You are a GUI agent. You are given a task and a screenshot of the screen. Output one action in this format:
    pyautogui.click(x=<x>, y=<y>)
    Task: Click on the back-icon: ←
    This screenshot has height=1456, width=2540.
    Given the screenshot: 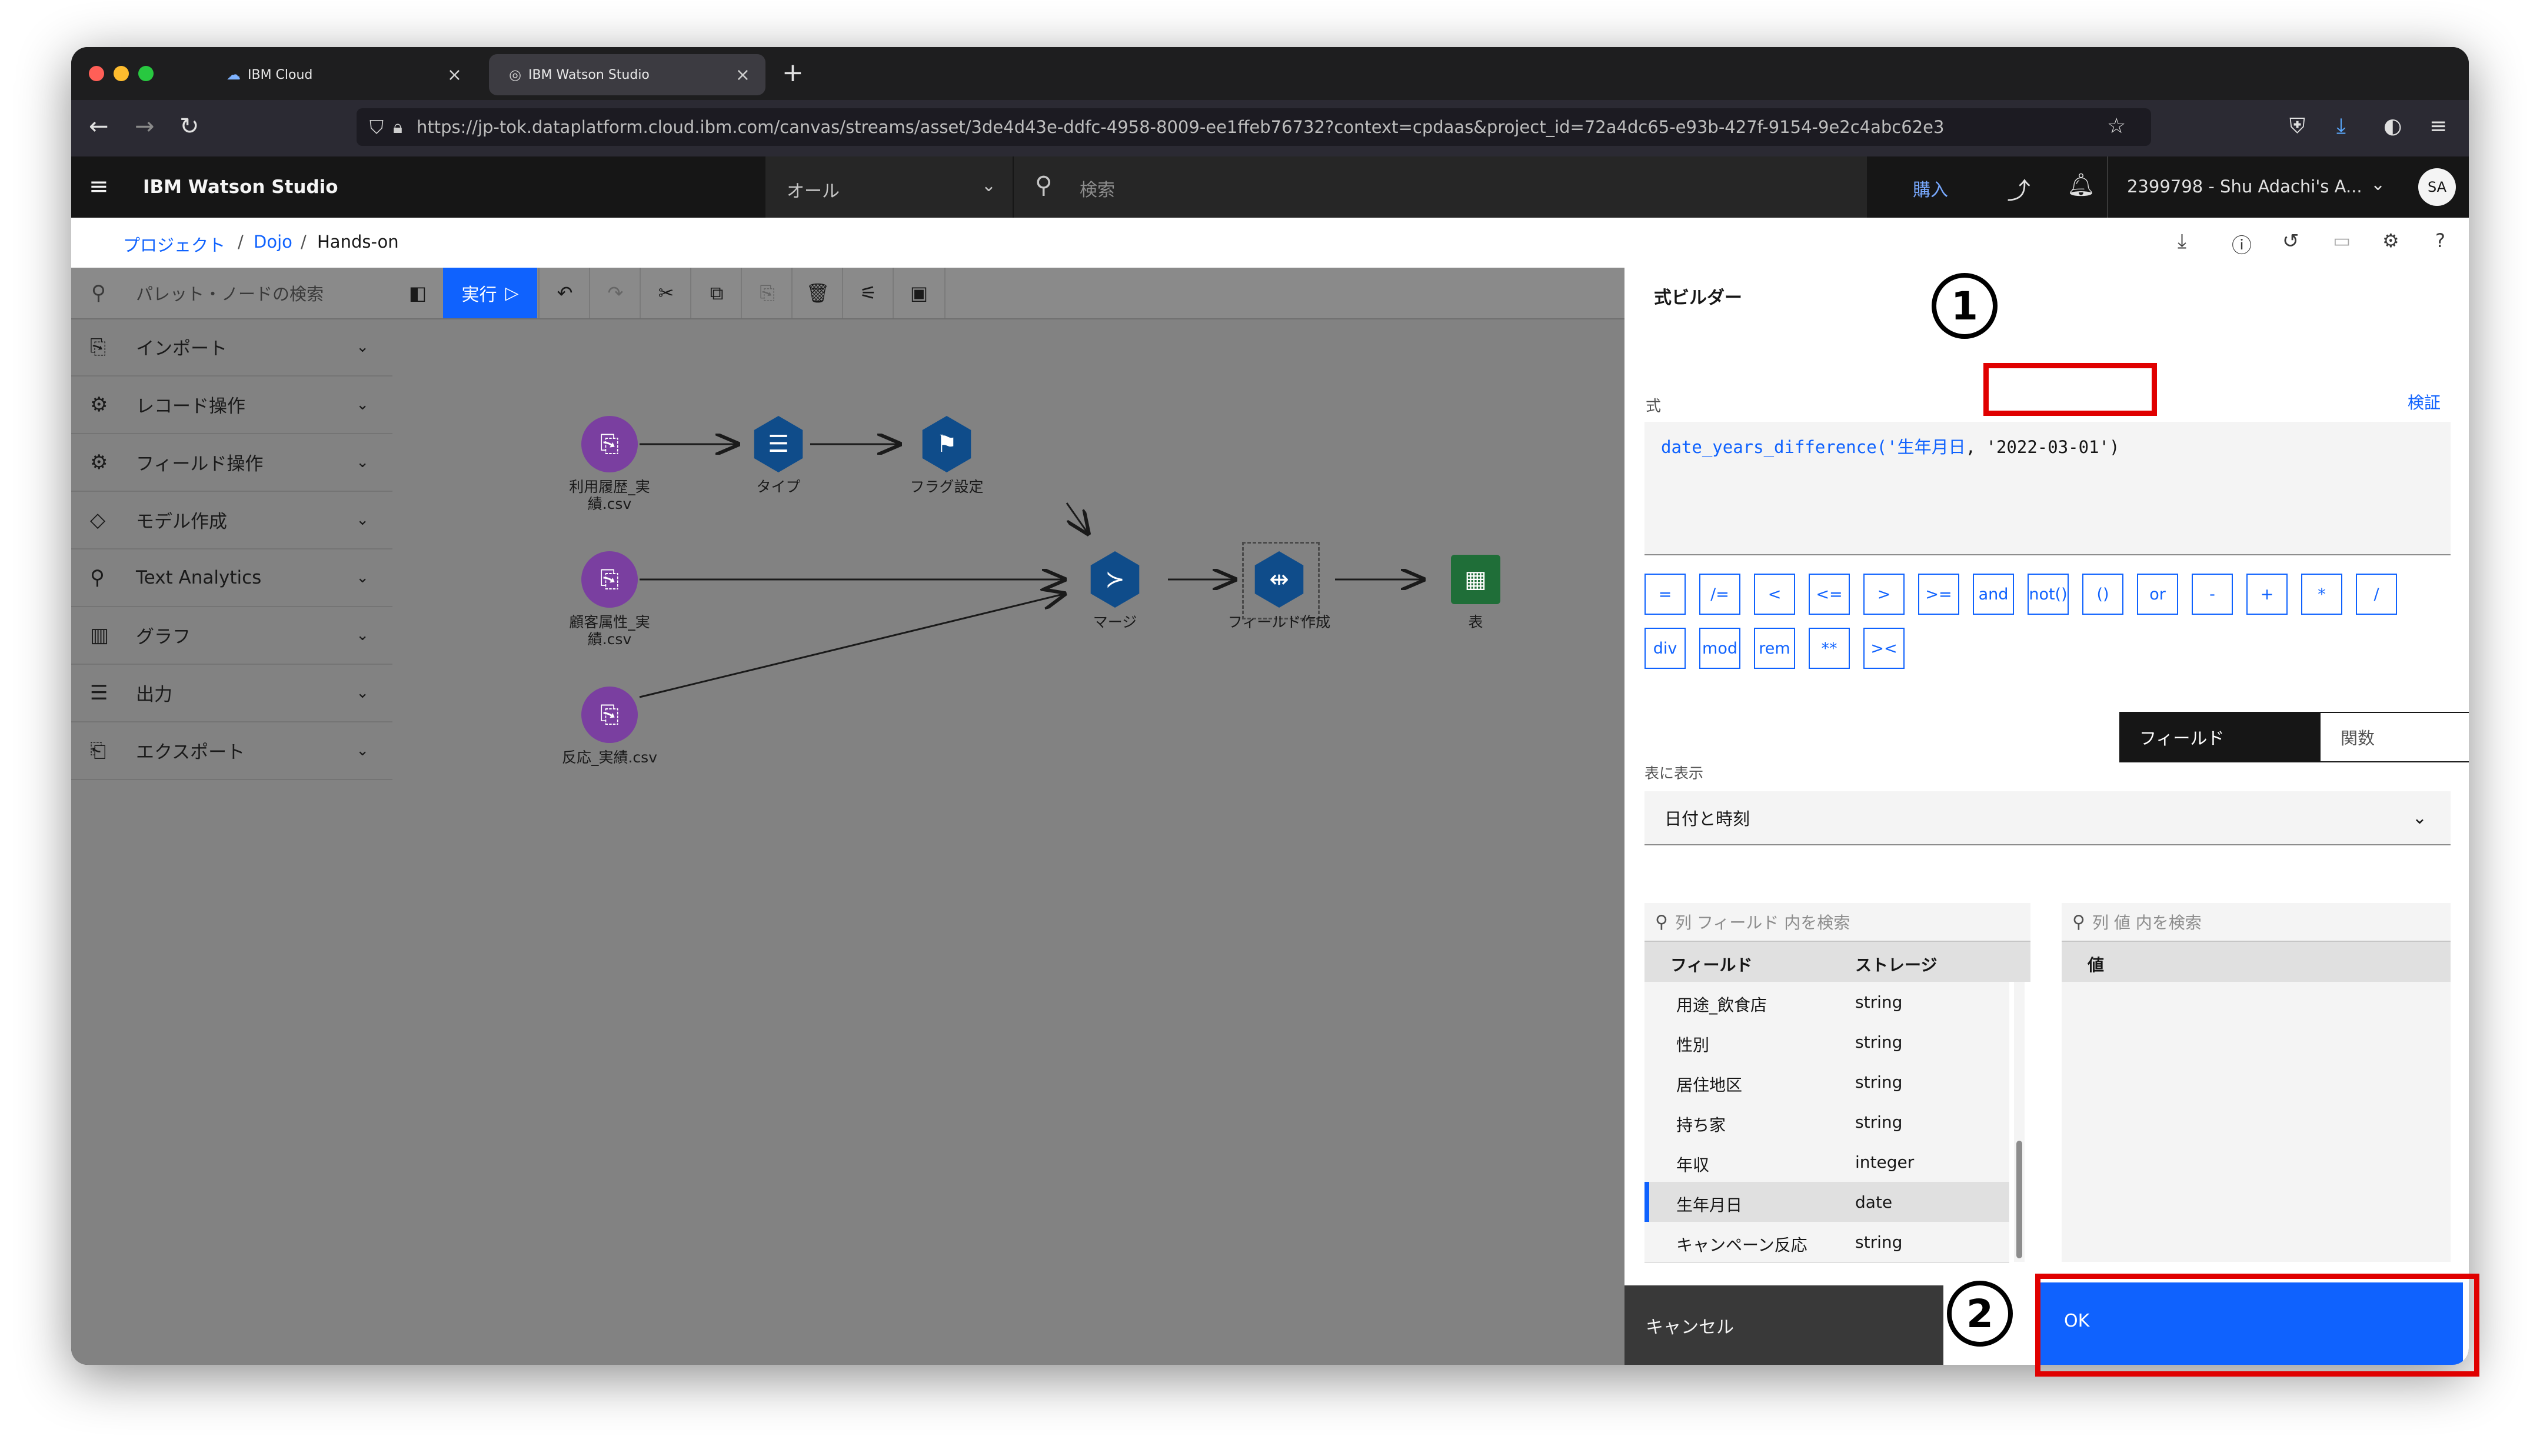 What is the action you would take?
    pyautogui.click(x=99, y=127)
    